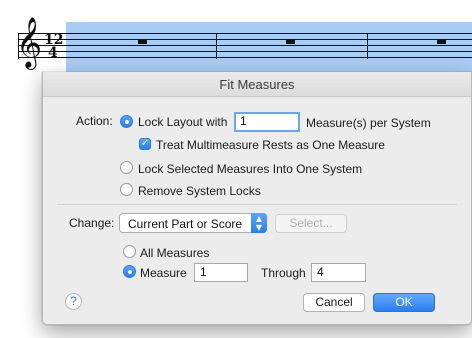 Image resolution: width=472 pixels, height=338 pixels. What do you see at coordinates (92, 223) in the screenshot?
I see `change-label: Change:` at bounding box center [92, 223].